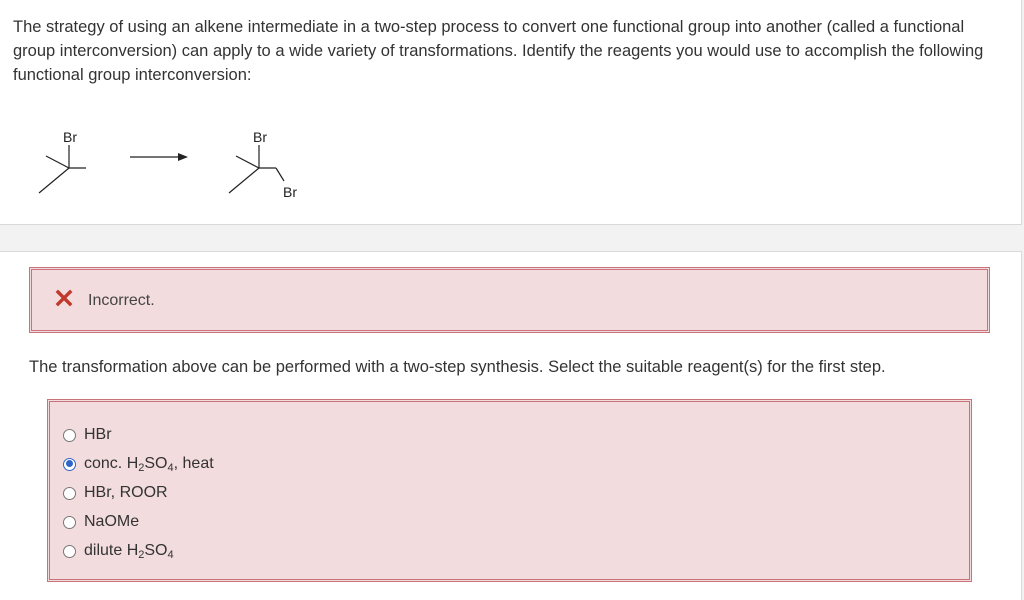  I want to click on option-dilute-h2so4: dilute H2SO4, so click(118, 551).